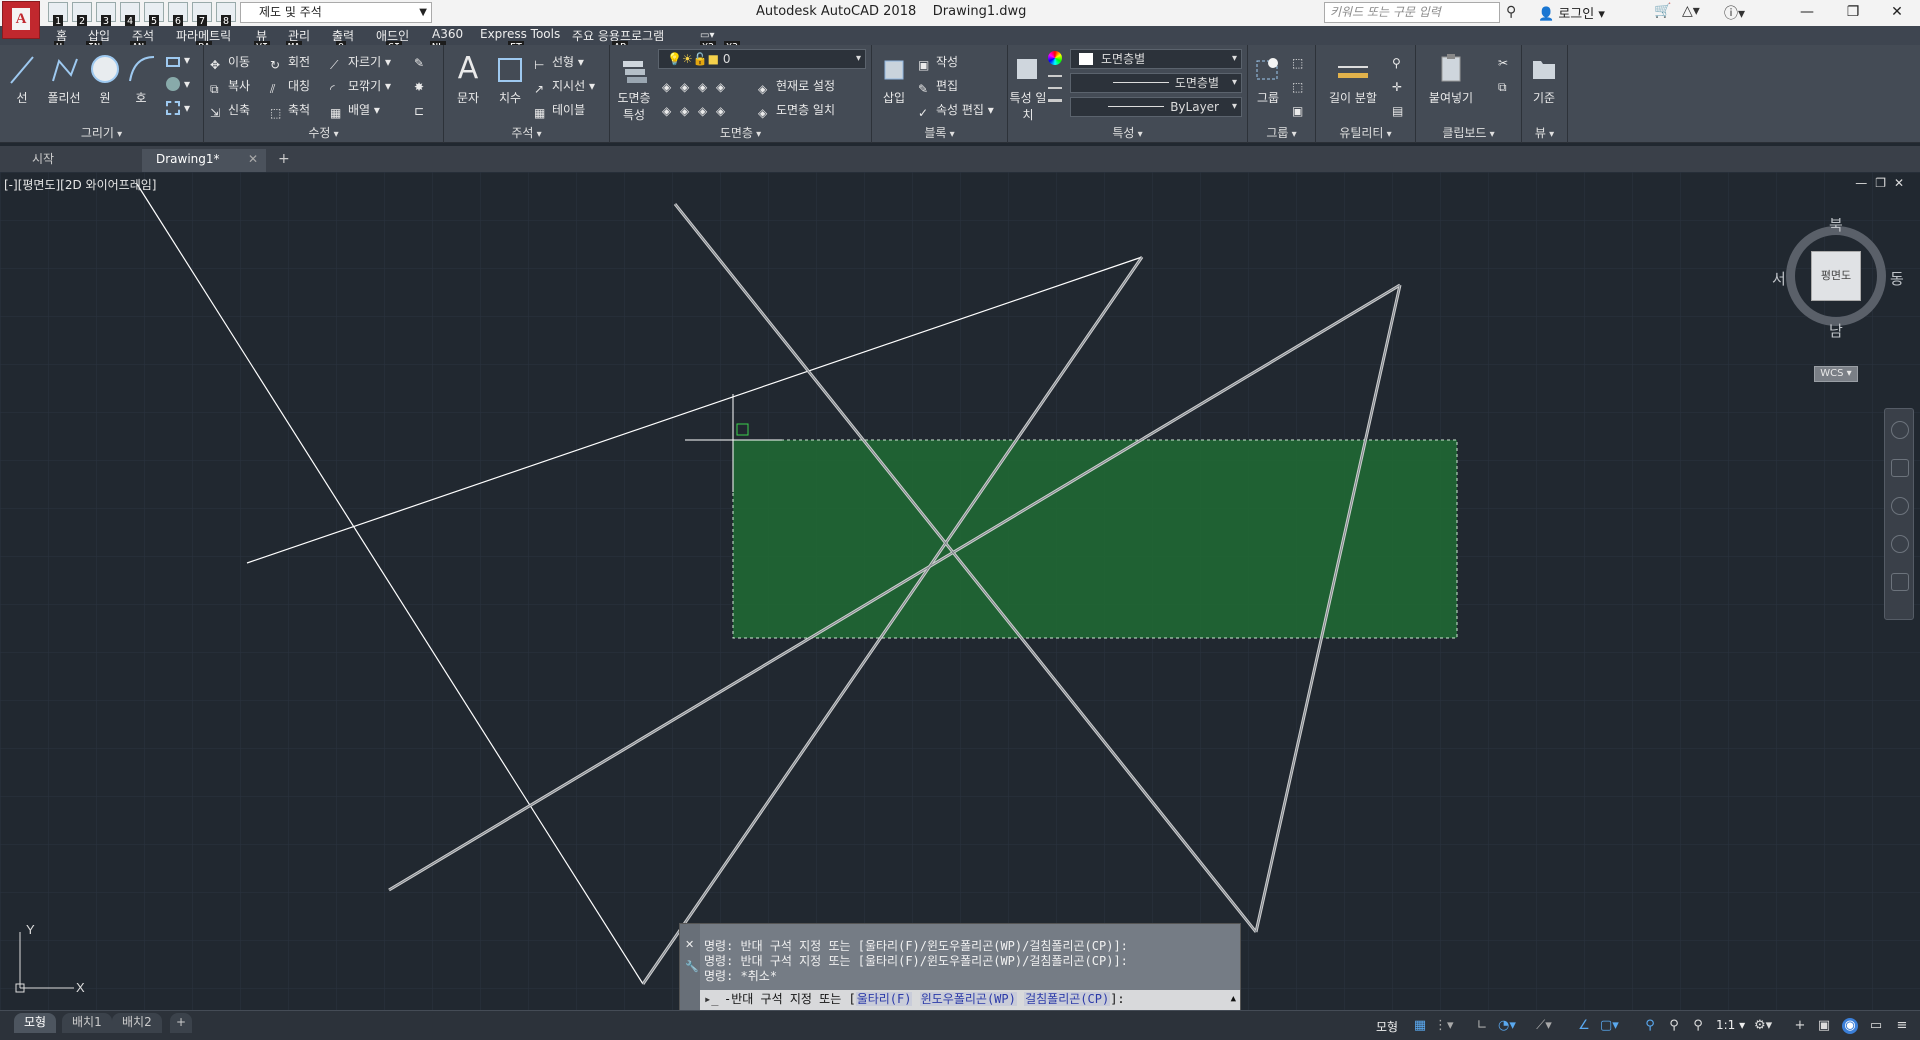 The height and width of the screenshot is (1040, 1920). I want to click on boundary-button: ▾, so click(178, 108).